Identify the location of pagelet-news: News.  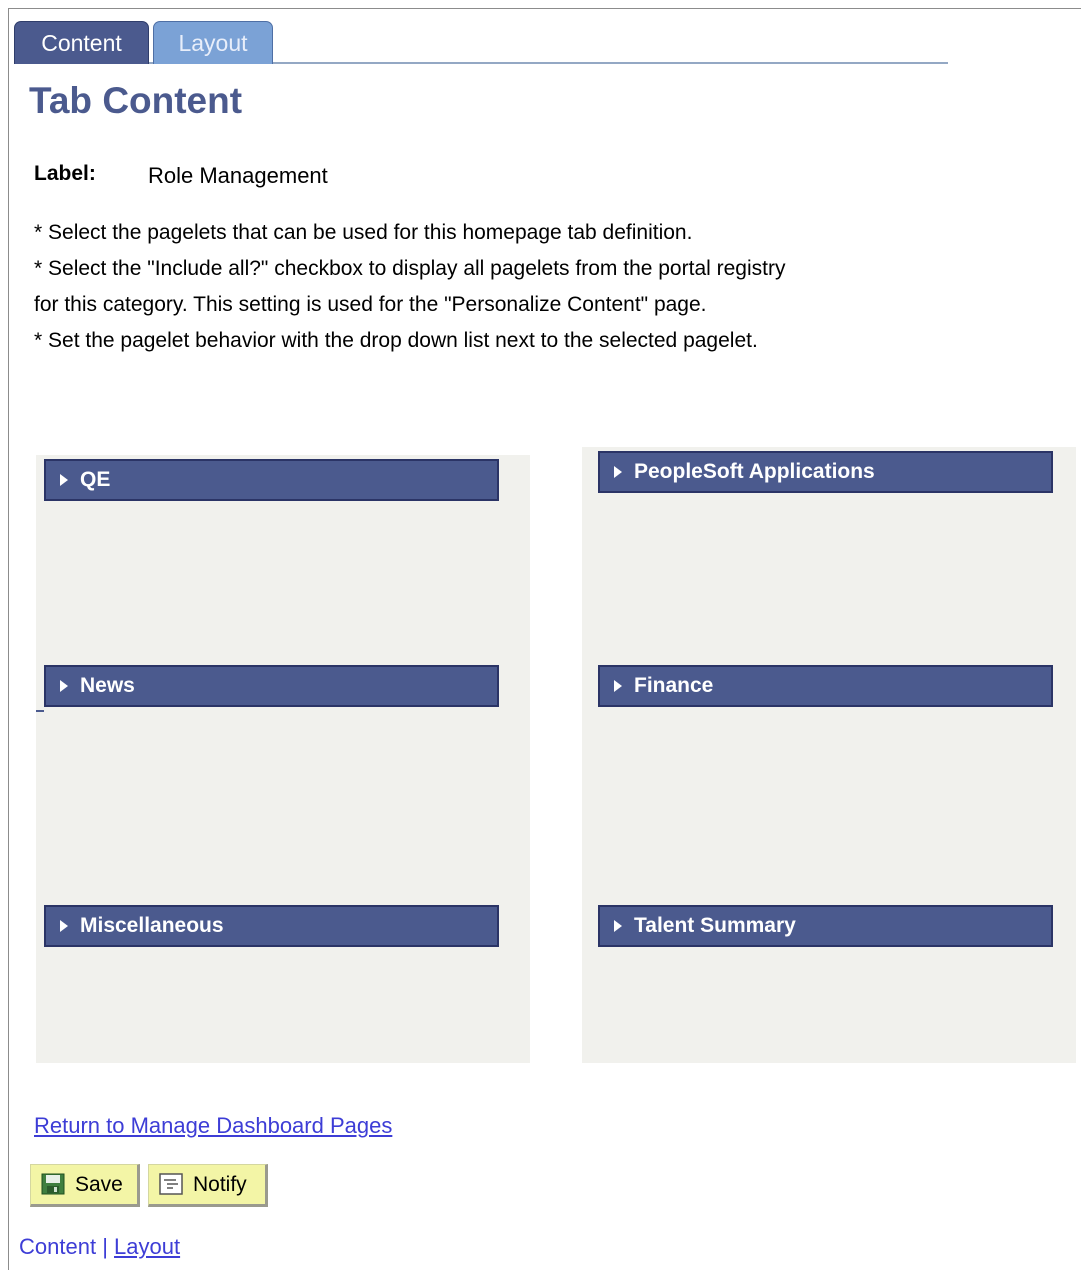
(271, 686).